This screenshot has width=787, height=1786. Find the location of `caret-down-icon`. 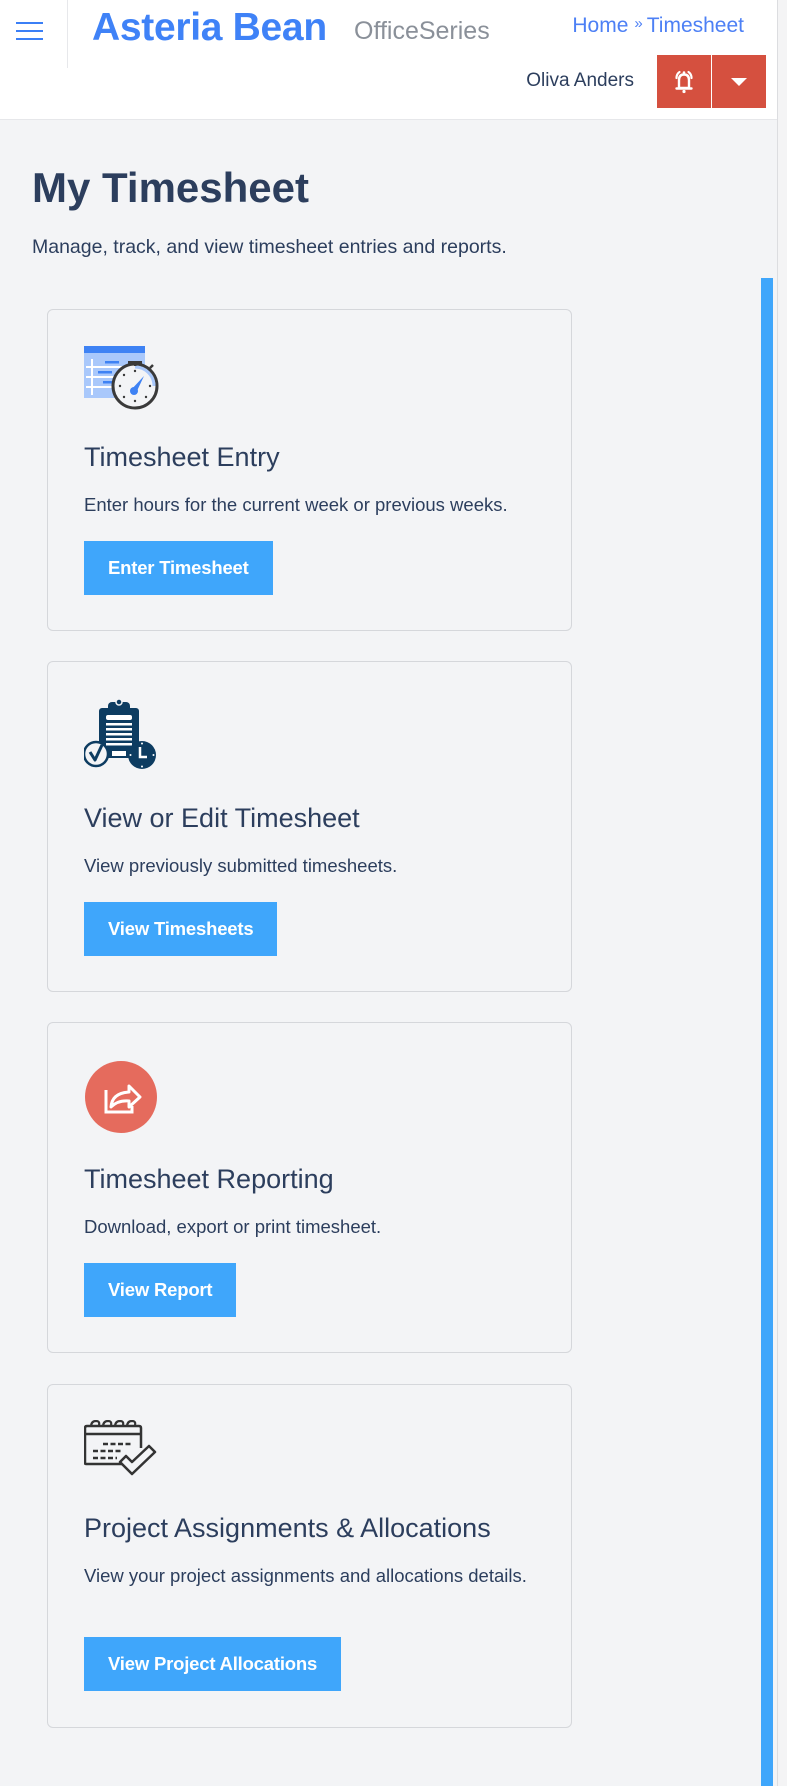

caret-down-icon is located at coordinates (739, 81).